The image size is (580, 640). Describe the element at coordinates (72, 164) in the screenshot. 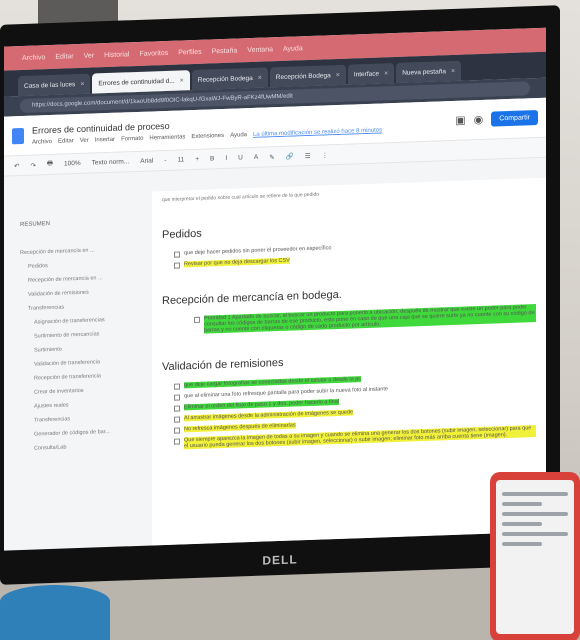

I see `toolbar-button: 100%` at that location.